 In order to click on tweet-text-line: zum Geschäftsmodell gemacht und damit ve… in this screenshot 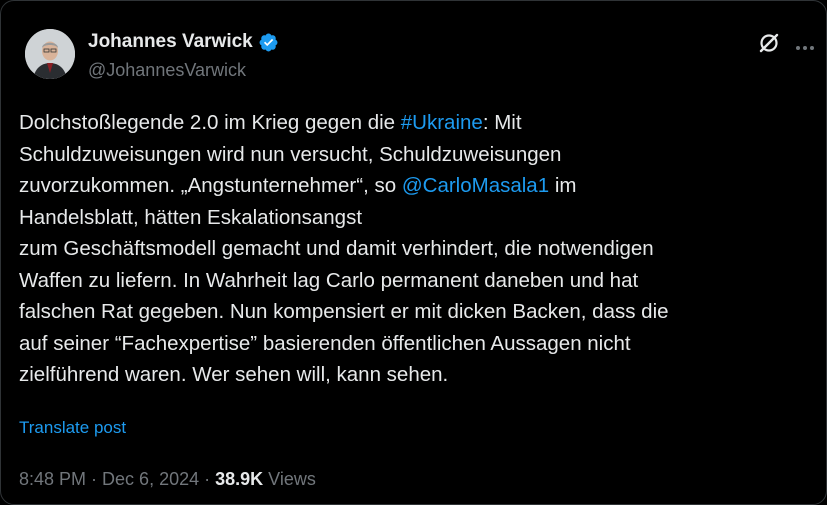, I will do `click(419, 249)`.